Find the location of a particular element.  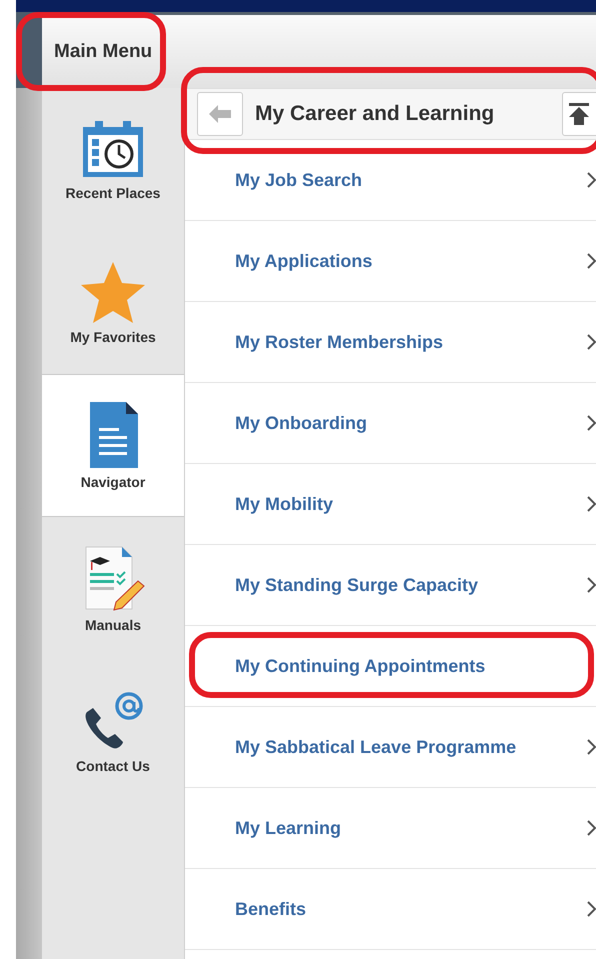

star-icon is located at coordinates (113, 291).